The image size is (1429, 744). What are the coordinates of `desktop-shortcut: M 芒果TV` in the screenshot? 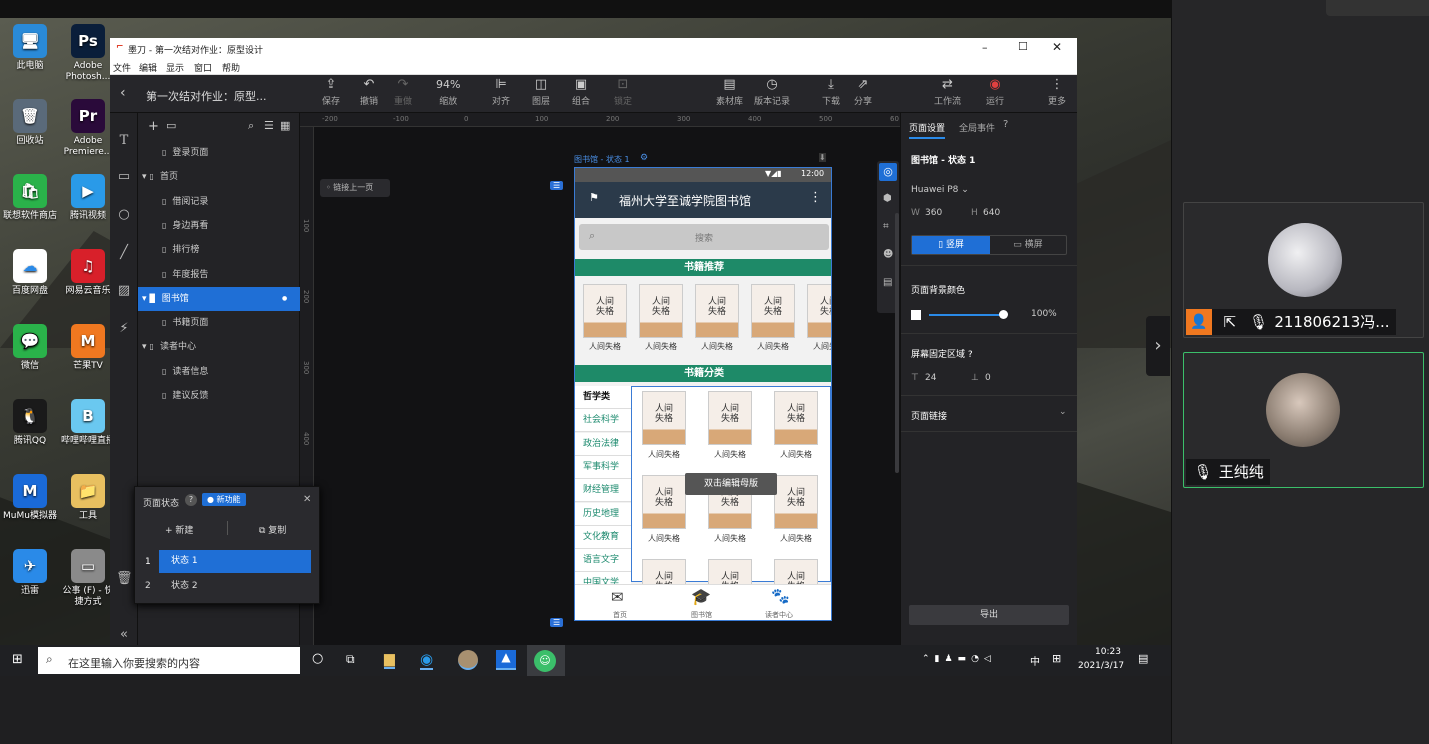 It's located at (88, 348).